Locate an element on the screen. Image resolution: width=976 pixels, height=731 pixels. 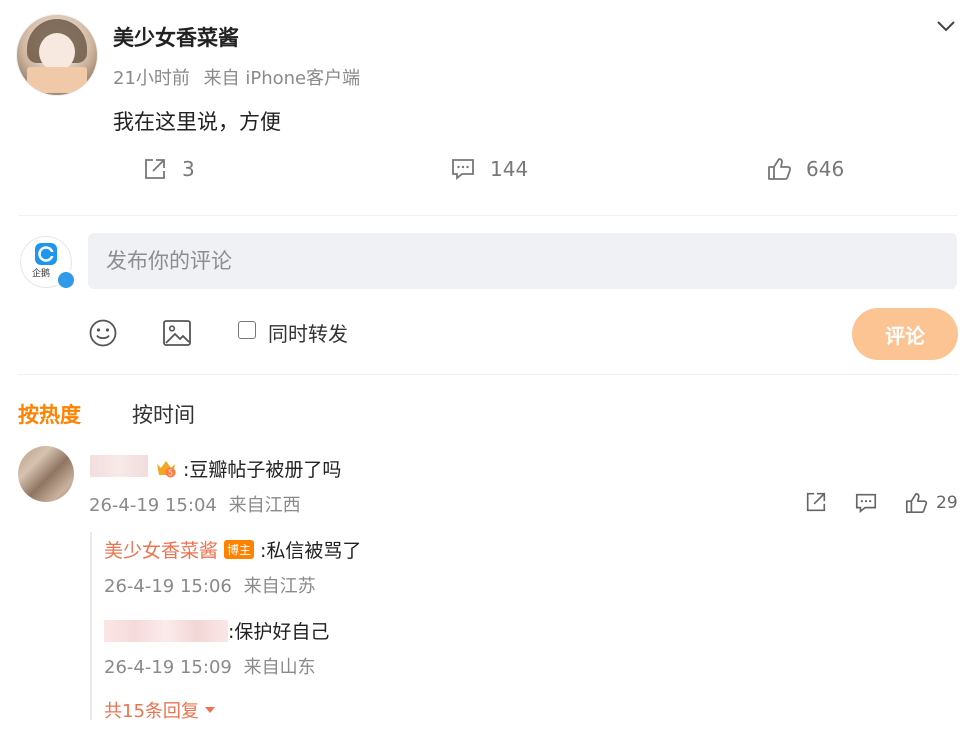
reply-time: 26-4-19 15:09 is located at coordinates (168, 667).